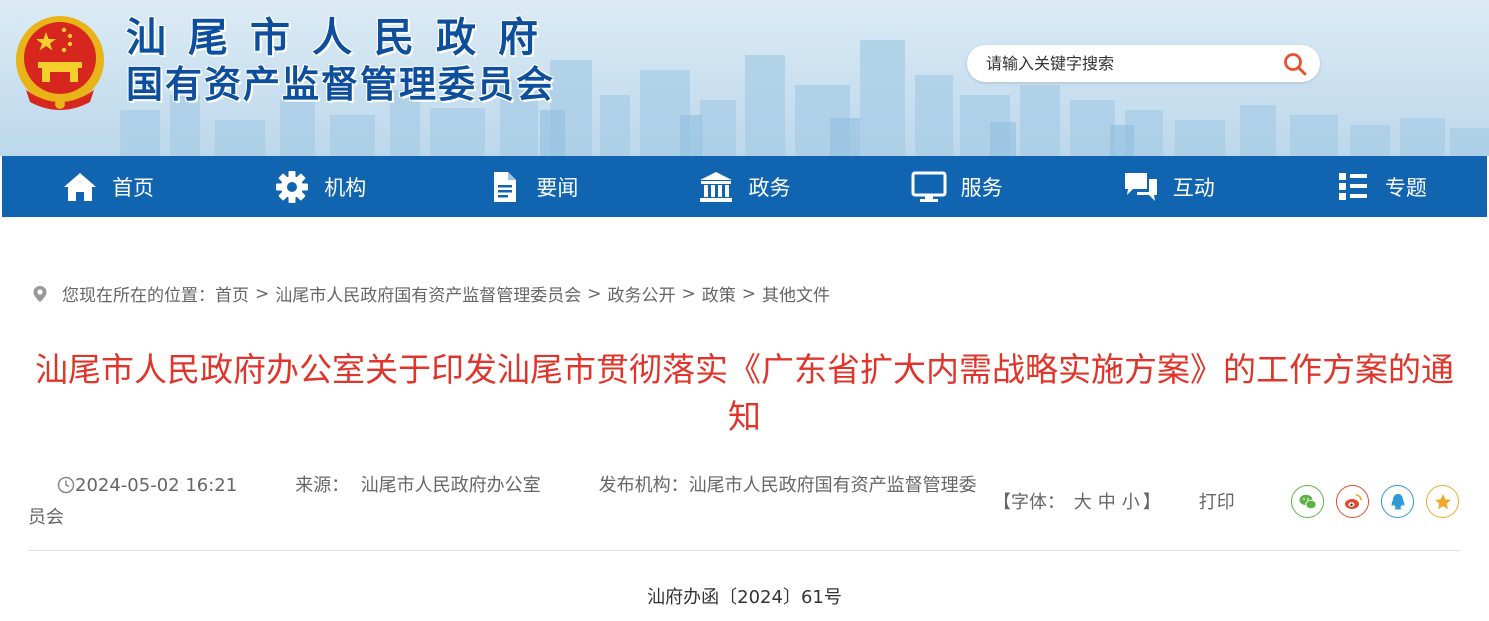  Describe the element at coordinates (80, 186) in the screenshot. I see `home-icon` at that location.